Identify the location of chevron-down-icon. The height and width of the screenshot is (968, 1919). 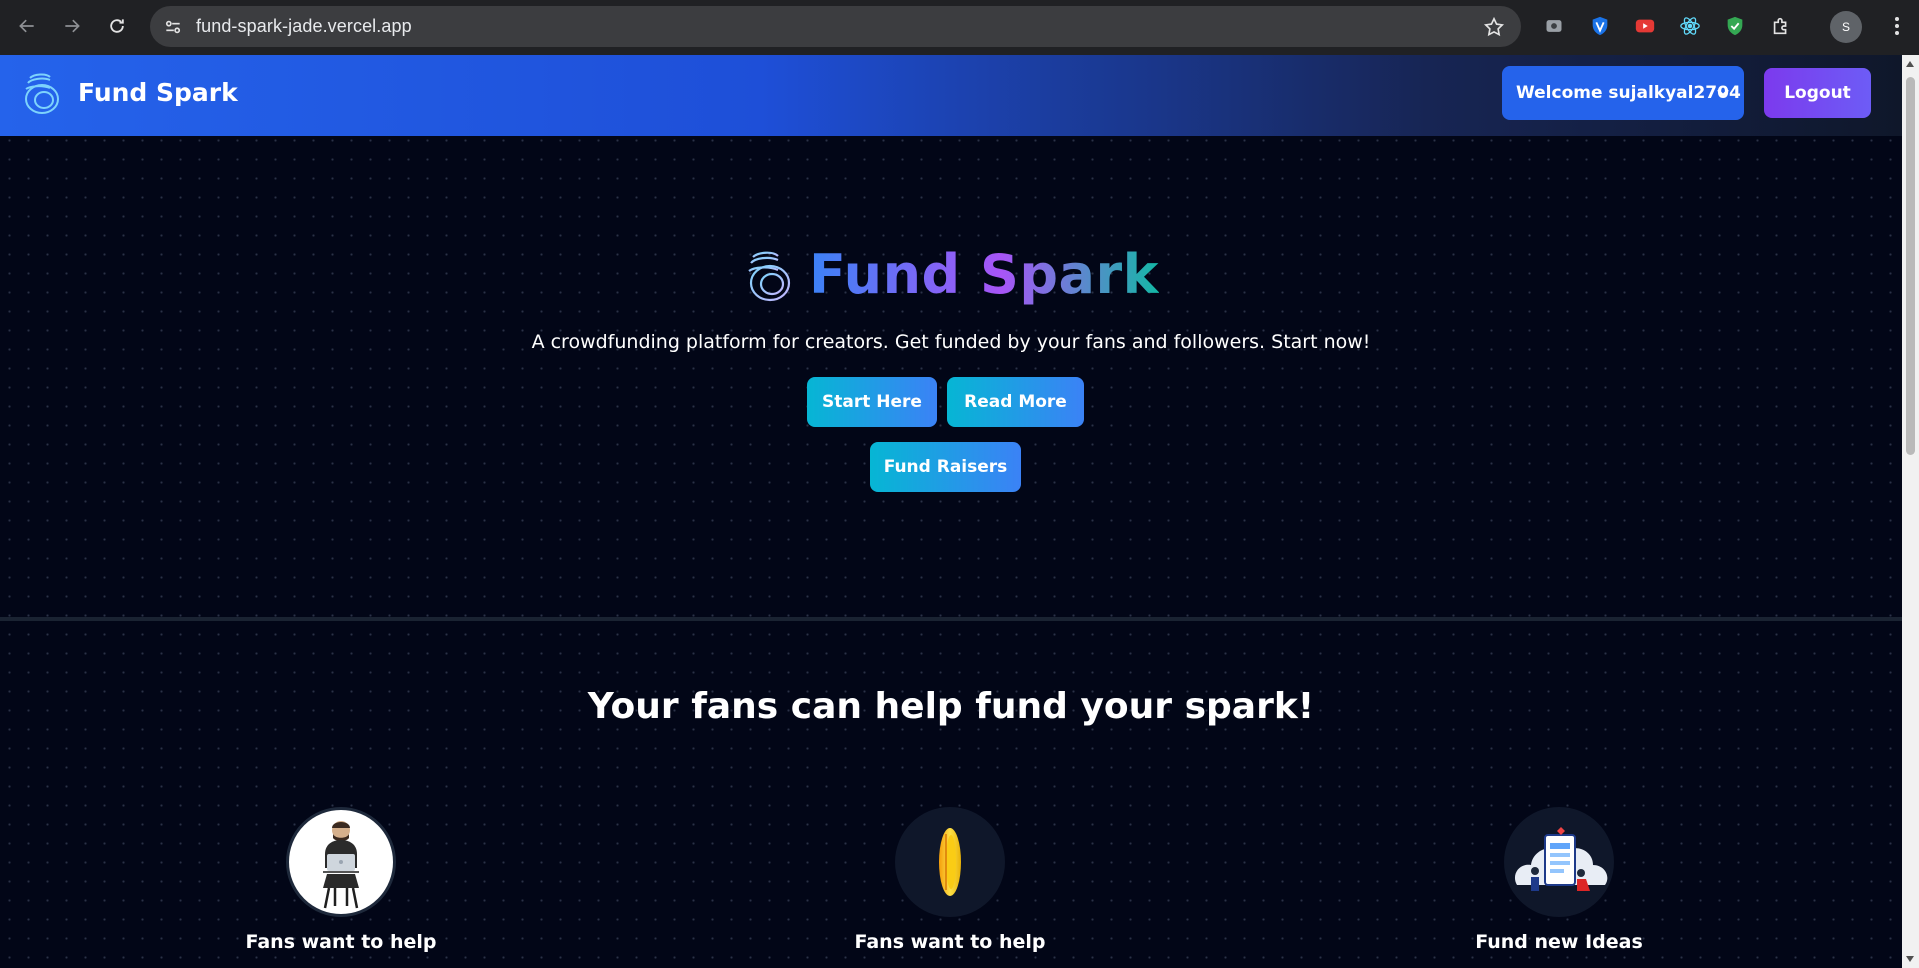
(1723, 93).